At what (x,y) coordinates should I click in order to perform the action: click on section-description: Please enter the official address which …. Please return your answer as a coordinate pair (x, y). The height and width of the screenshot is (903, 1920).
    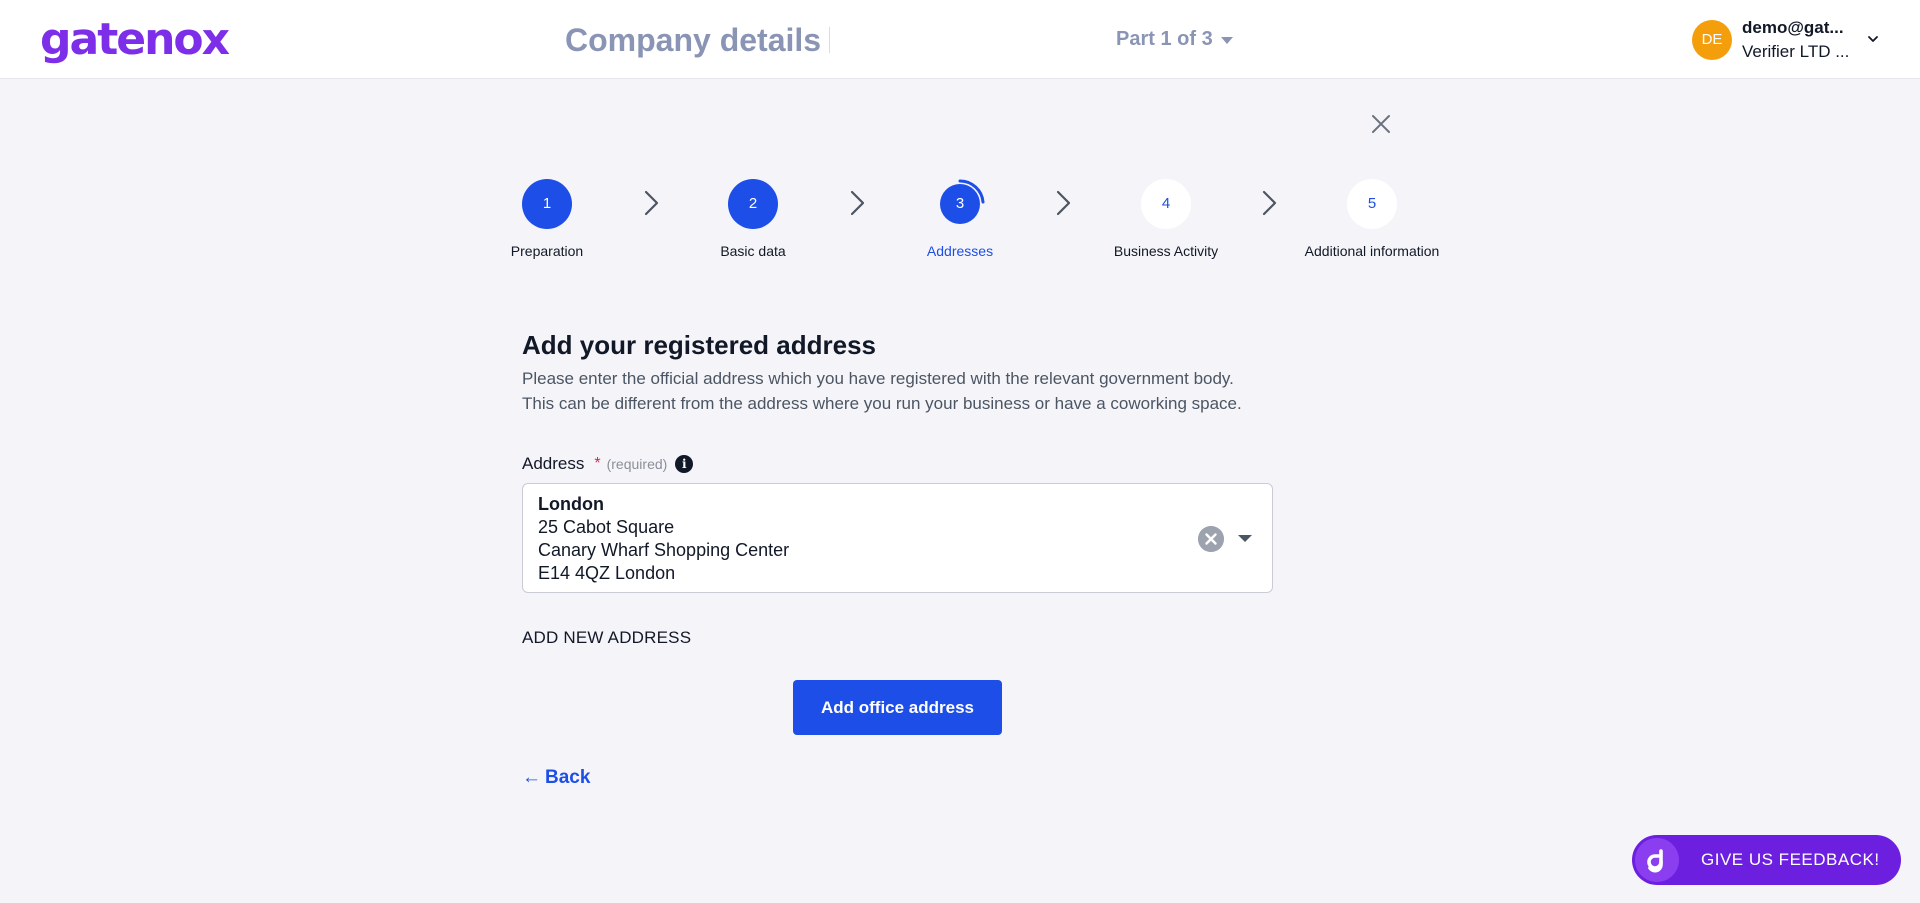
    Looking at the image, I should click on (922, 391).